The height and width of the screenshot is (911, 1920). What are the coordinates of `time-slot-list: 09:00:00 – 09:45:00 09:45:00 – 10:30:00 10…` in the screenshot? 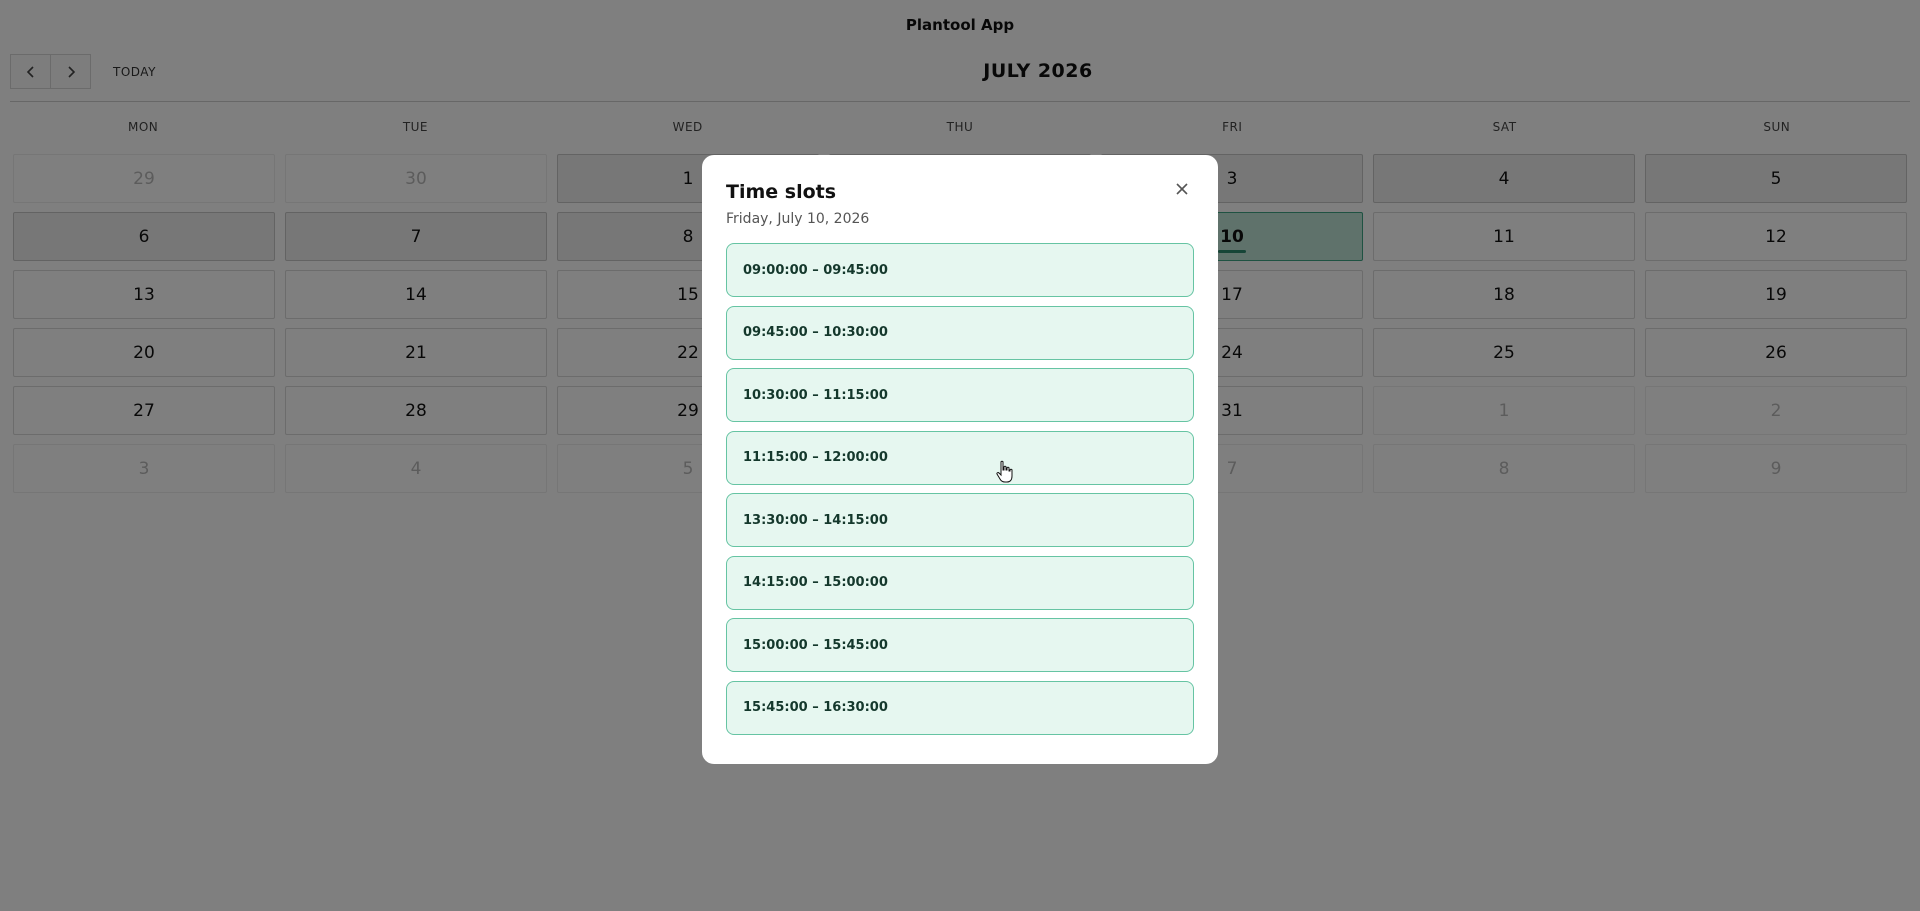 It's located at (960, 489).